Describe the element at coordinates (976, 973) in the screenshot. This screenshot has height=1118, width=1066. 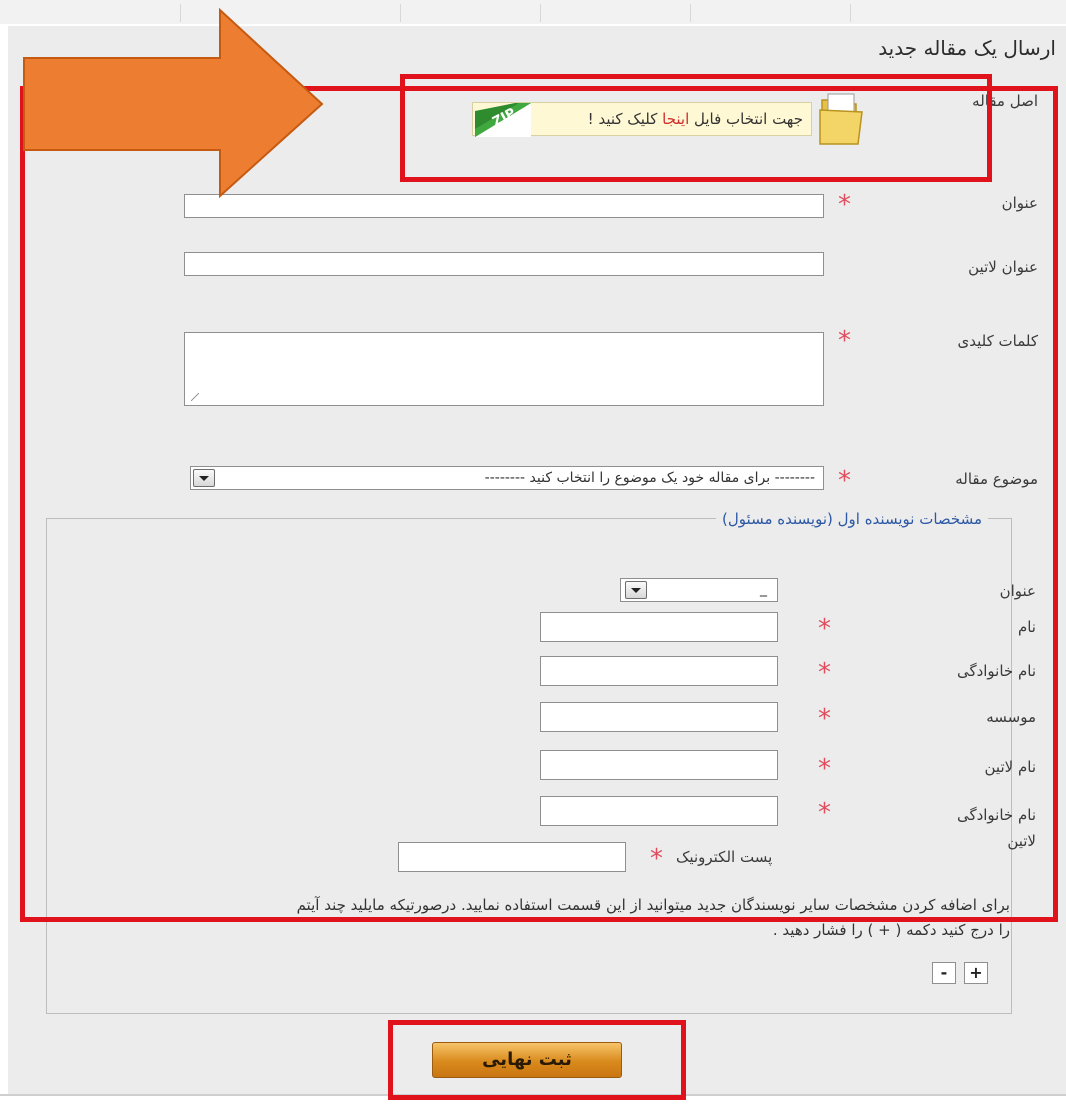
I see `add-author-button: +` at that location.